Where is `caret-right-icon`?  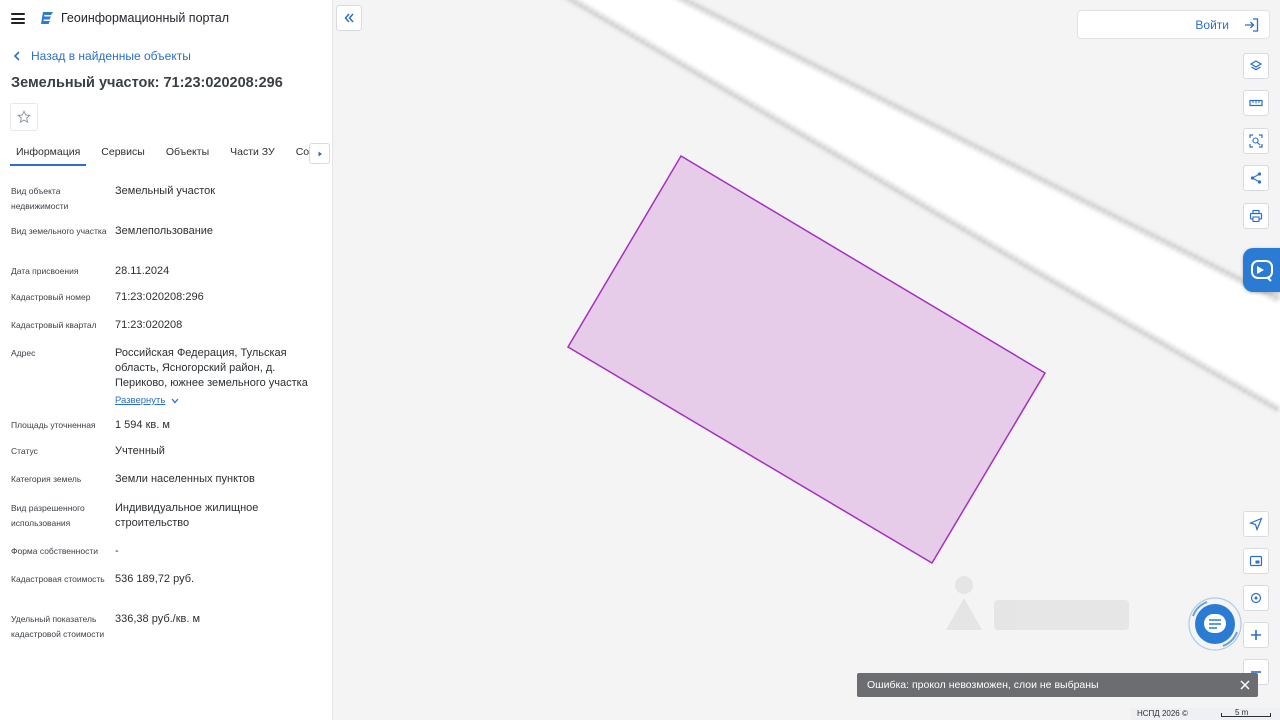
caret-right-icon is located at coordinates (320, 153).